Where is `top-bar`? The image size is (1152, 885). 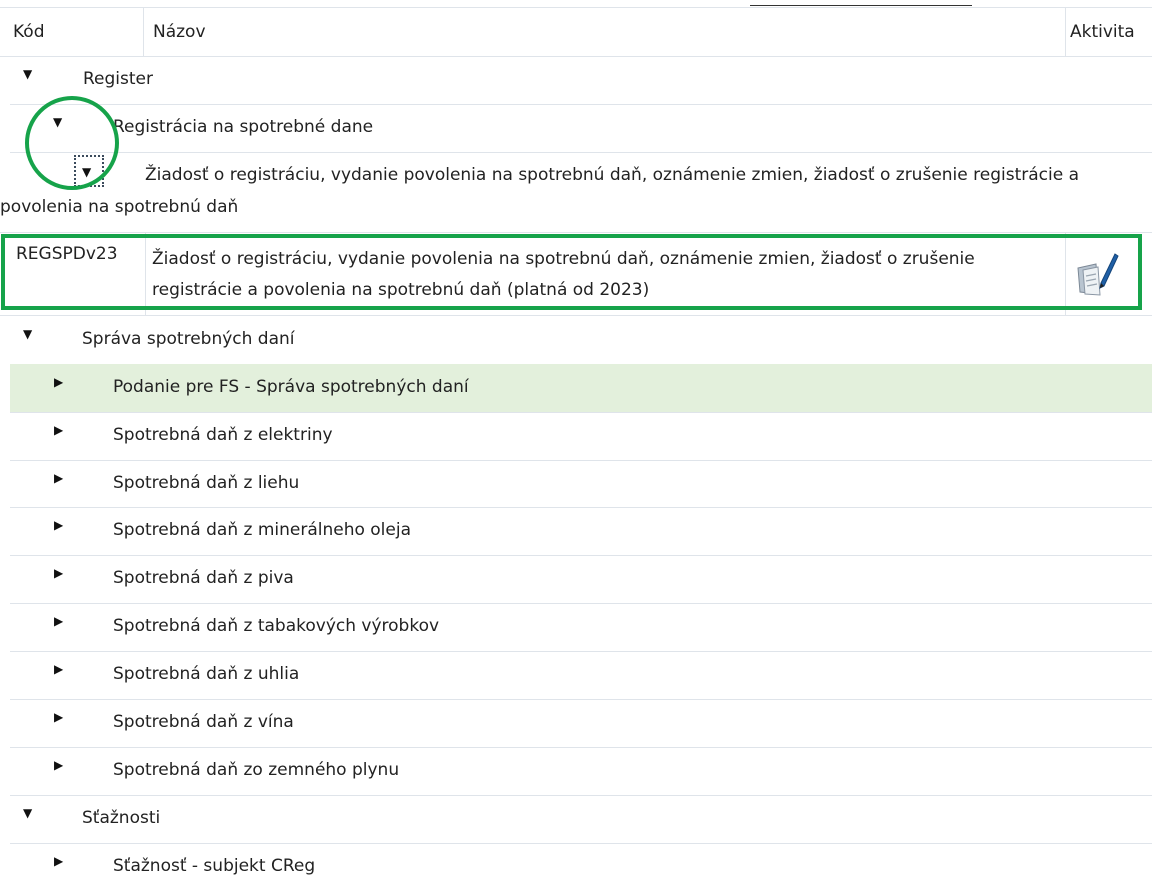
top-bar is located at coordinates (861, 3).